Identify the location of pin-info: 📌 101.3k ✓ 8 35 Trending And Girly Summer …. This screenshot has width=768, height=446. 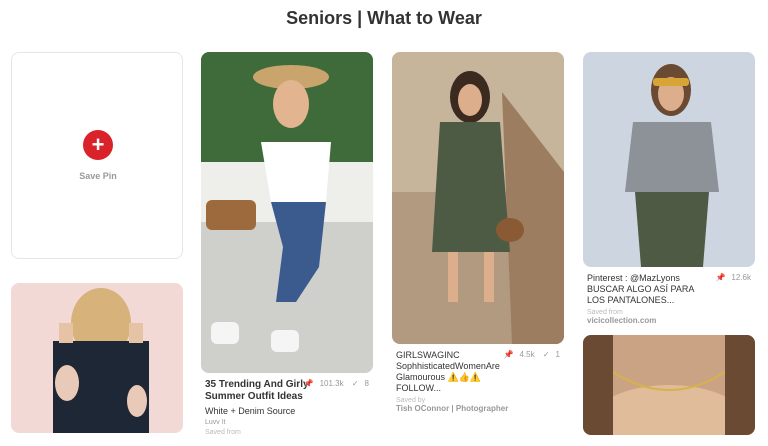
(287, 404).